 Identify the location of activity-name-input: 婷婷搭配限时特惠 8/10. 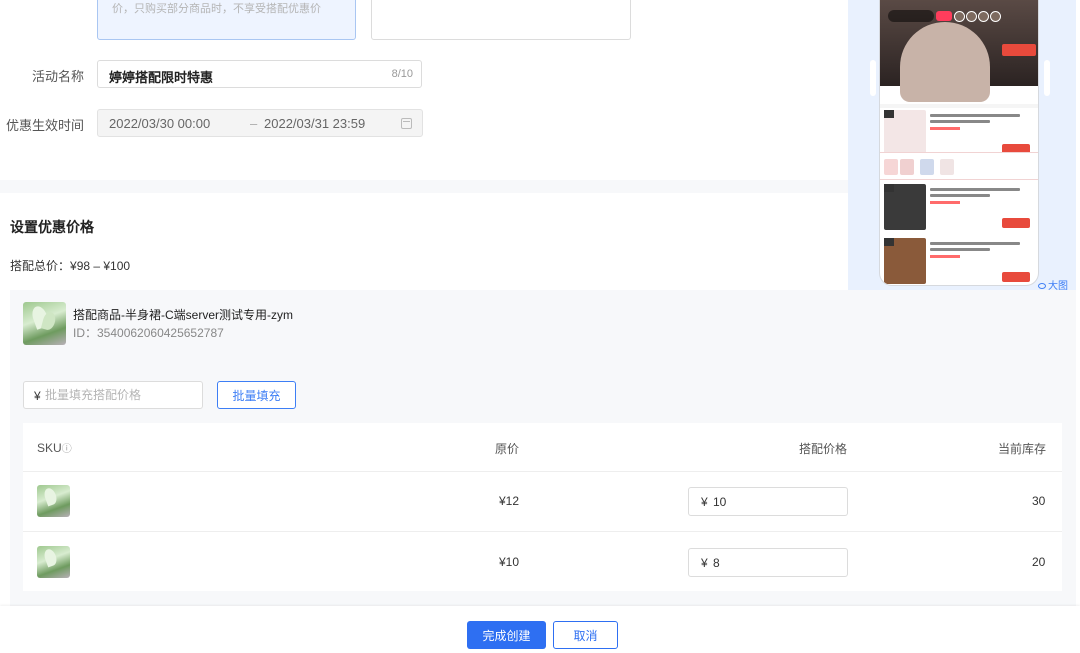
(259, 74).